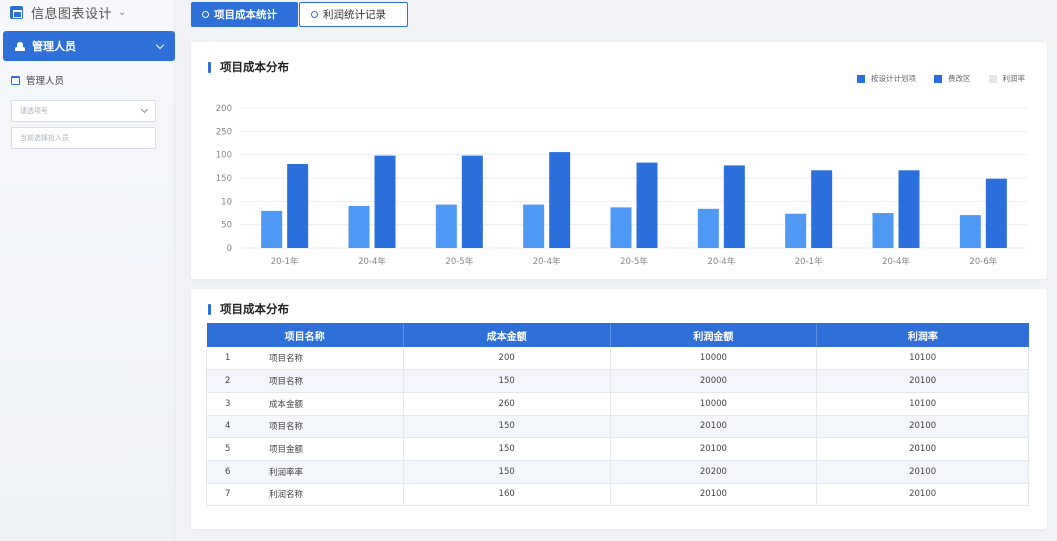 Image resolution: width=1057 pixels, height=541 pixels. I want to click on table-row: 2 项目名称 150 20000 20100, so click(617, 381).